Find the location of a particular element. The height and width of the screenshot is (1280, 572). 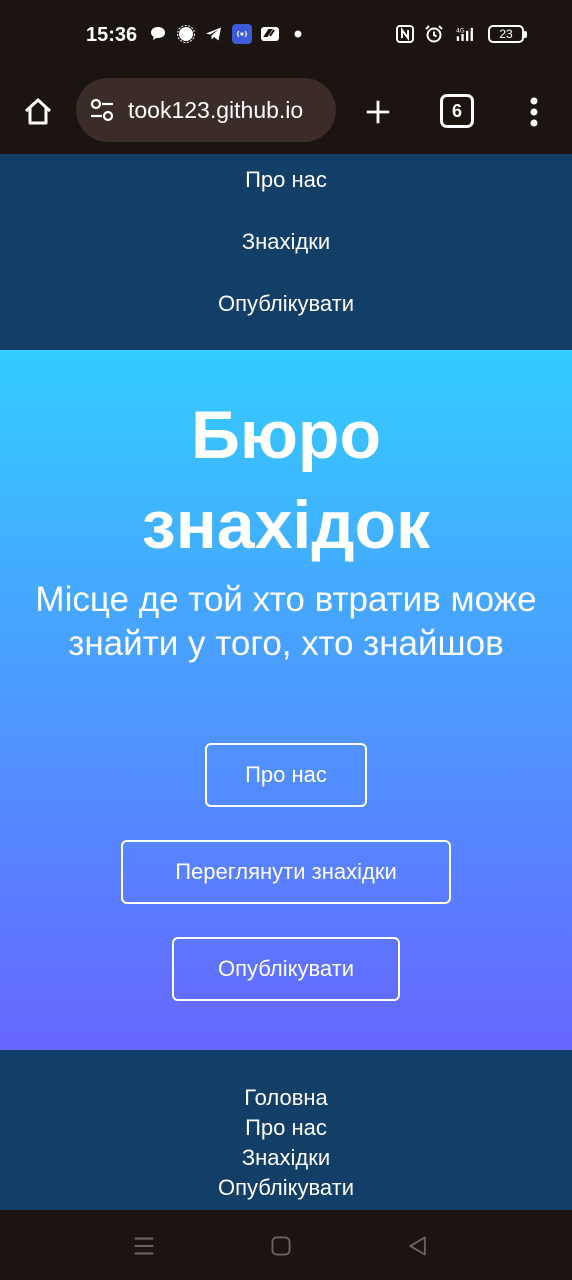

plus-icon is located at coordinates (378, 112).